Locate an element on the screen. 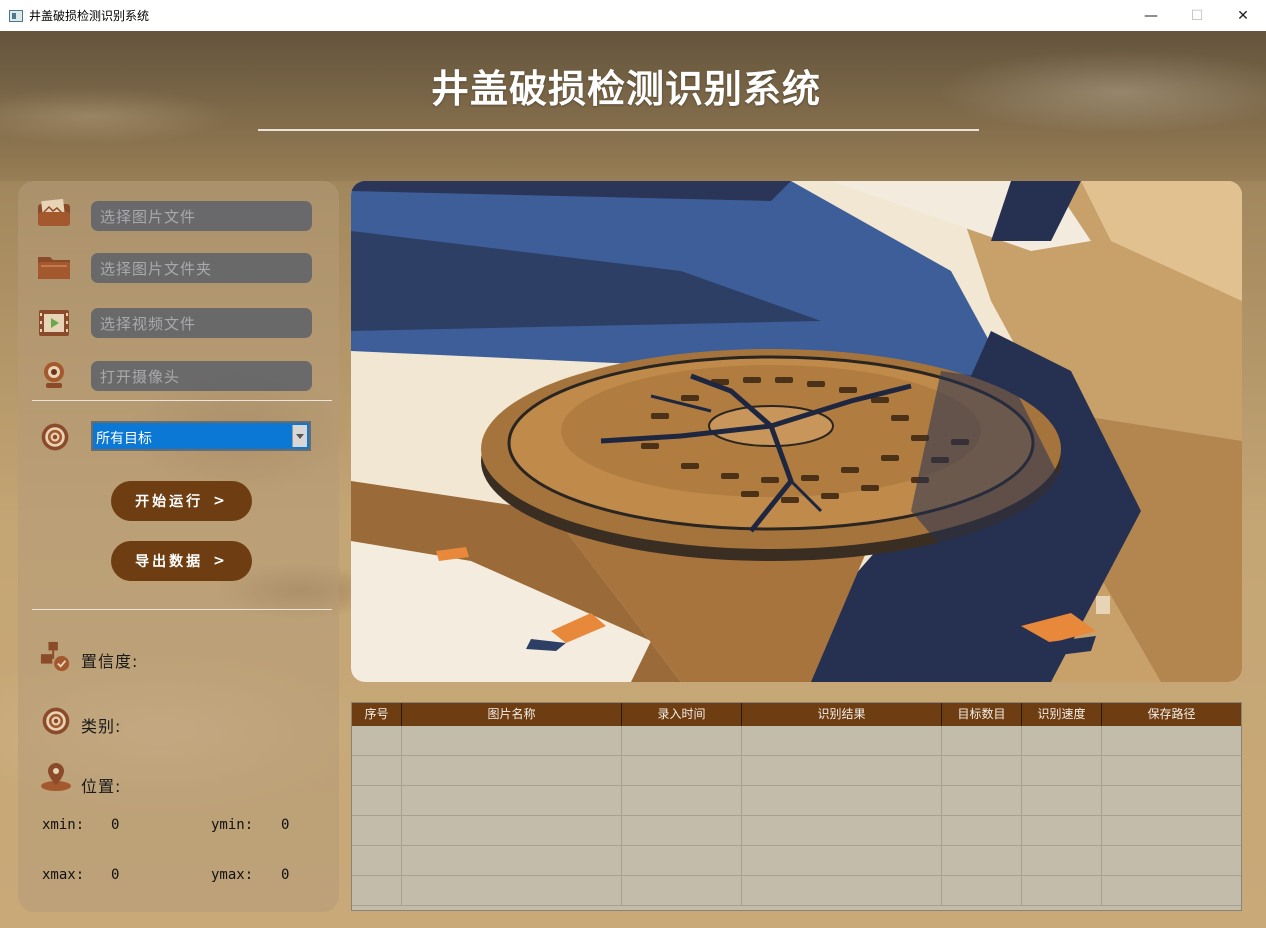 Image resolution: width=1266 pixels, height=928 pixels. export-data-button: 导出数据 > is located at coordinates (181, 561).